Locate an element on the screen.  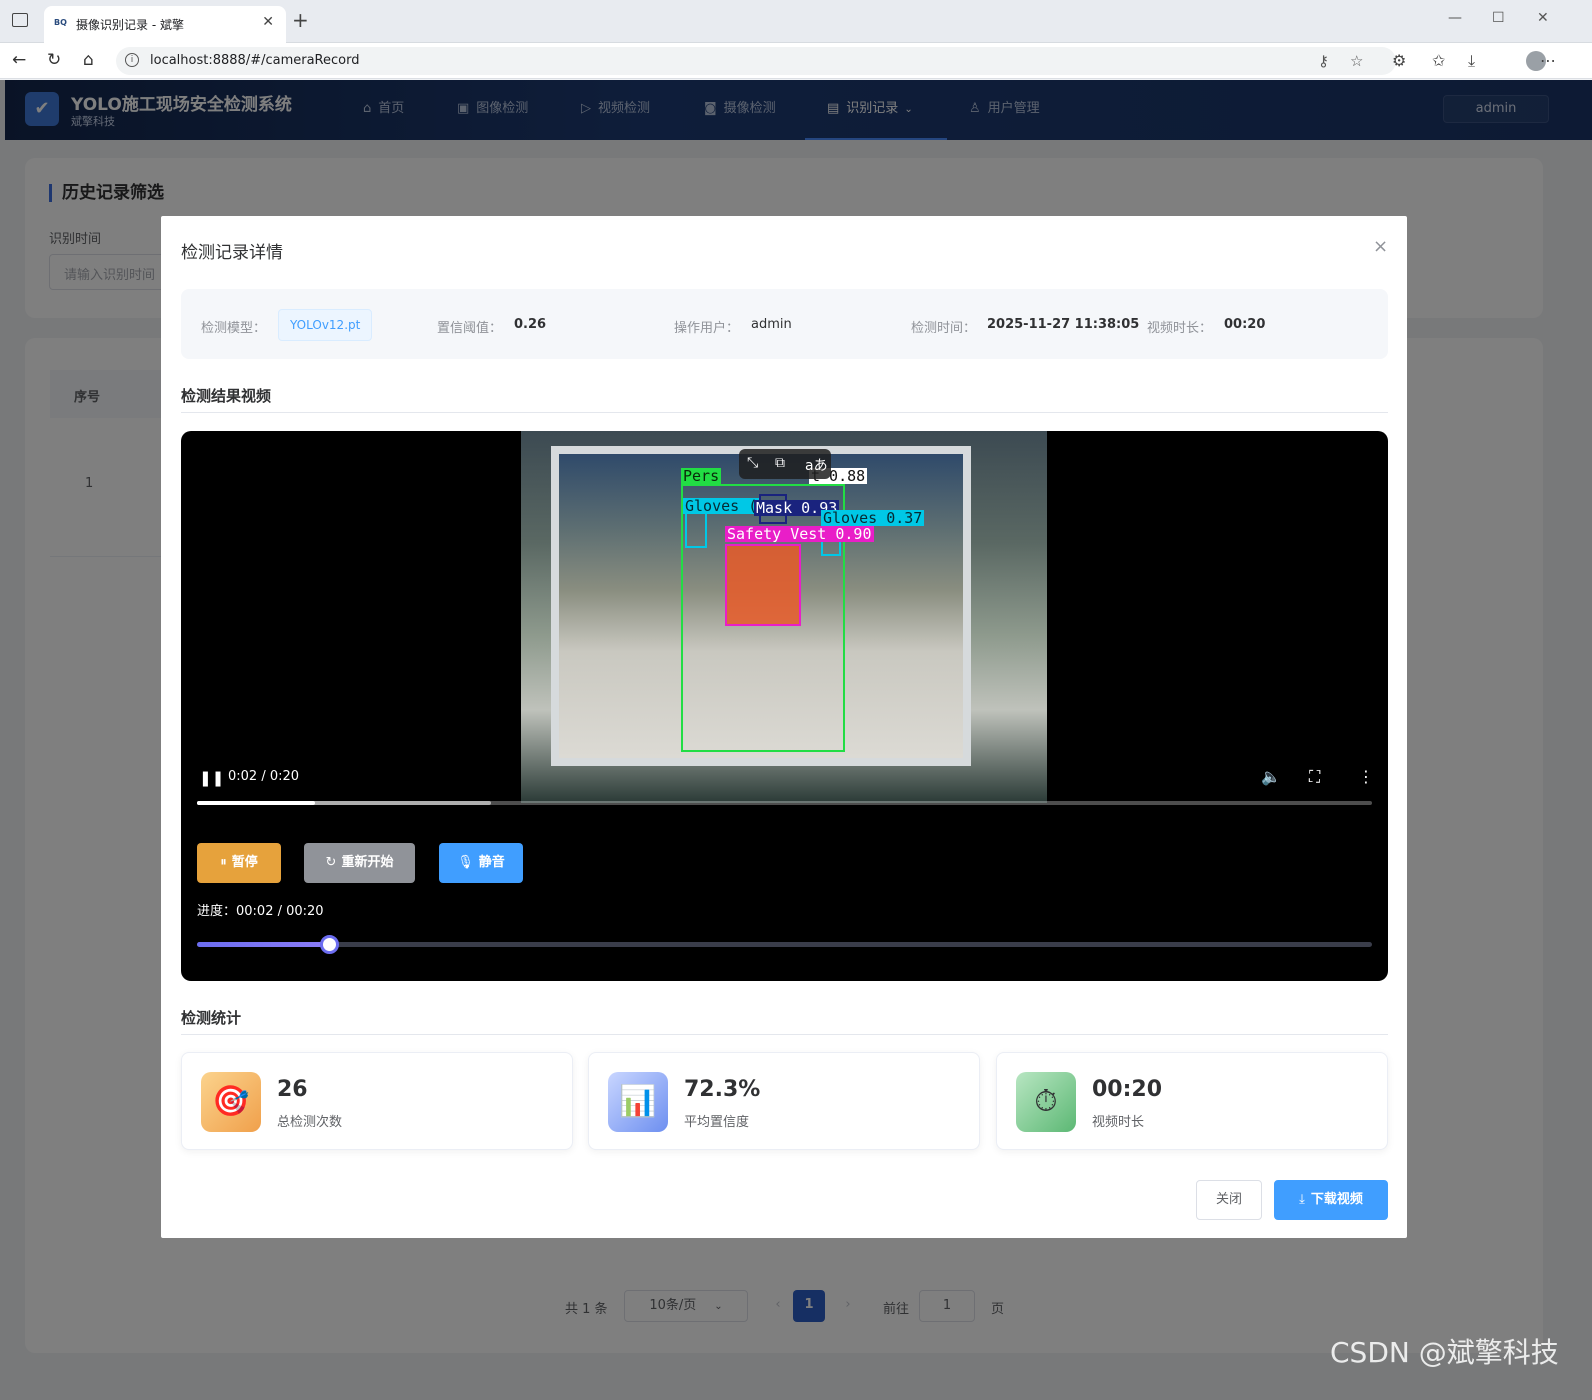
browser-tab: BQ 摄像识别记录 - 斌擎 ✕ is located at coordinates (165, 24).